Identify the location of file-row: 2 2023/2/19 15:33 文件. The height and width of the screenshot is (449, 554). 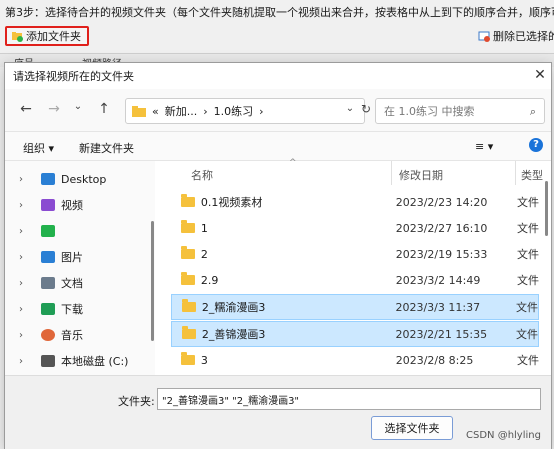
(355, 254).